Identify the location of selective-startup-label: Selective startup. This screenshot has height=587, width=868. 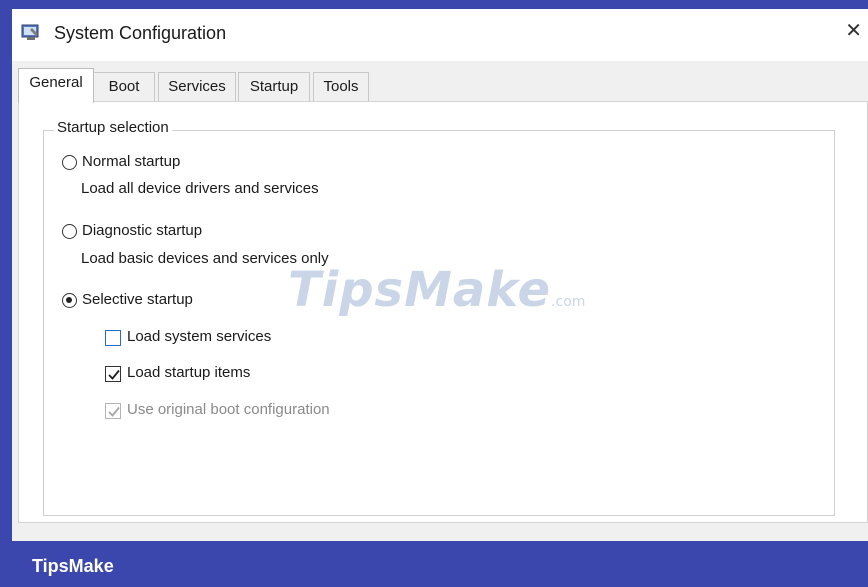
(137, 299).